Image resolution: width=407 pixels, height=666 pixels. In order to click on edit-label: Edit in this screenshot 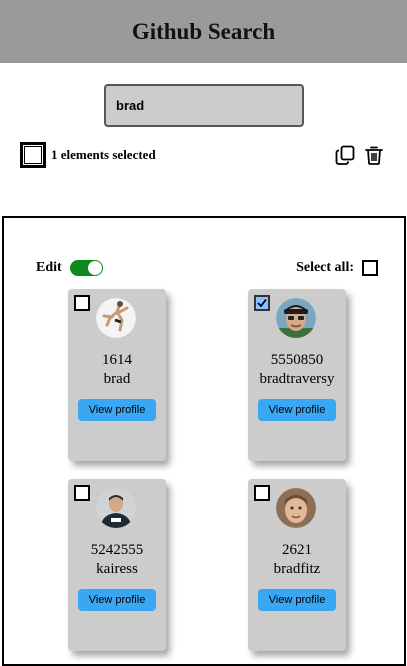, I will do `click(49, 267)`.